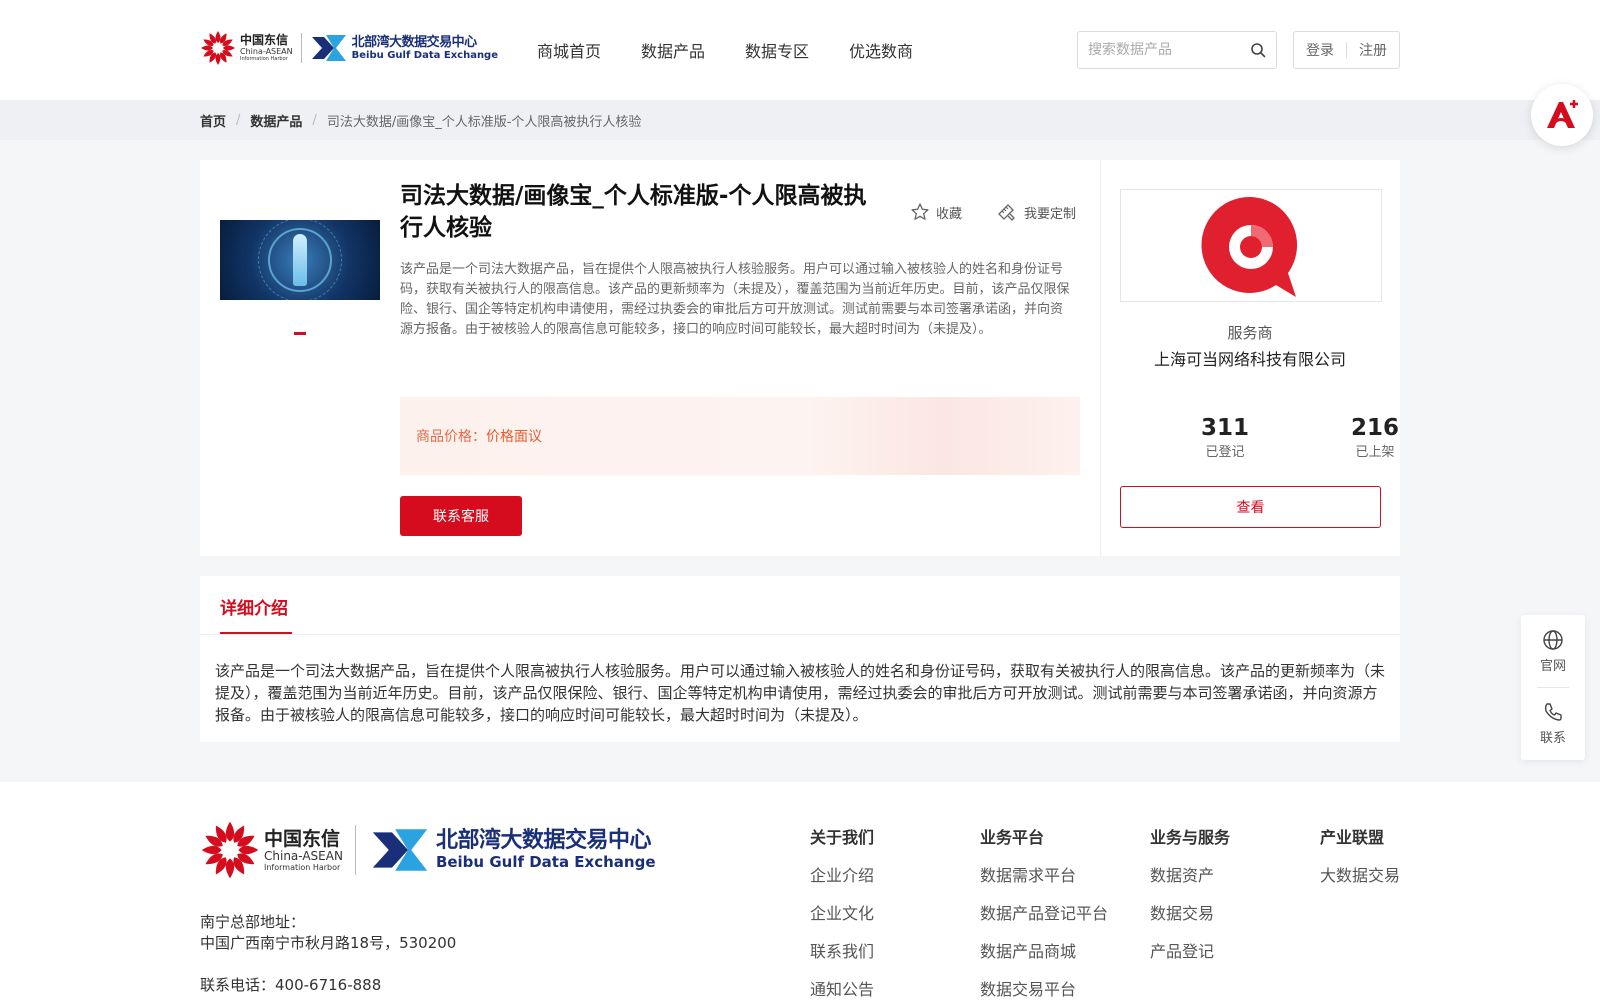 Image resolution: width=1600 pixels, height=1000 pixels. What do you see at coordinates (1249, 359) in the screenshot?
I see `vendor-name: 上海可当网络科技有限公司` at bounding box center [1249, 359].